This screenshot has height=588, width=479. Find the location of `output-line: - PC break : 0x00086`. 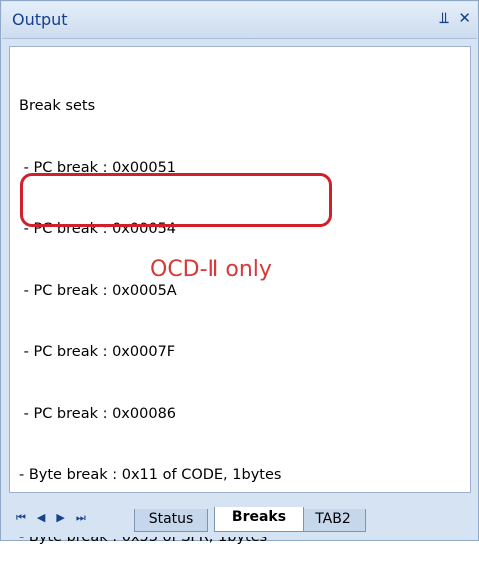

output-line: - PC break : 0x00086 is located at coordinates (98, 413).